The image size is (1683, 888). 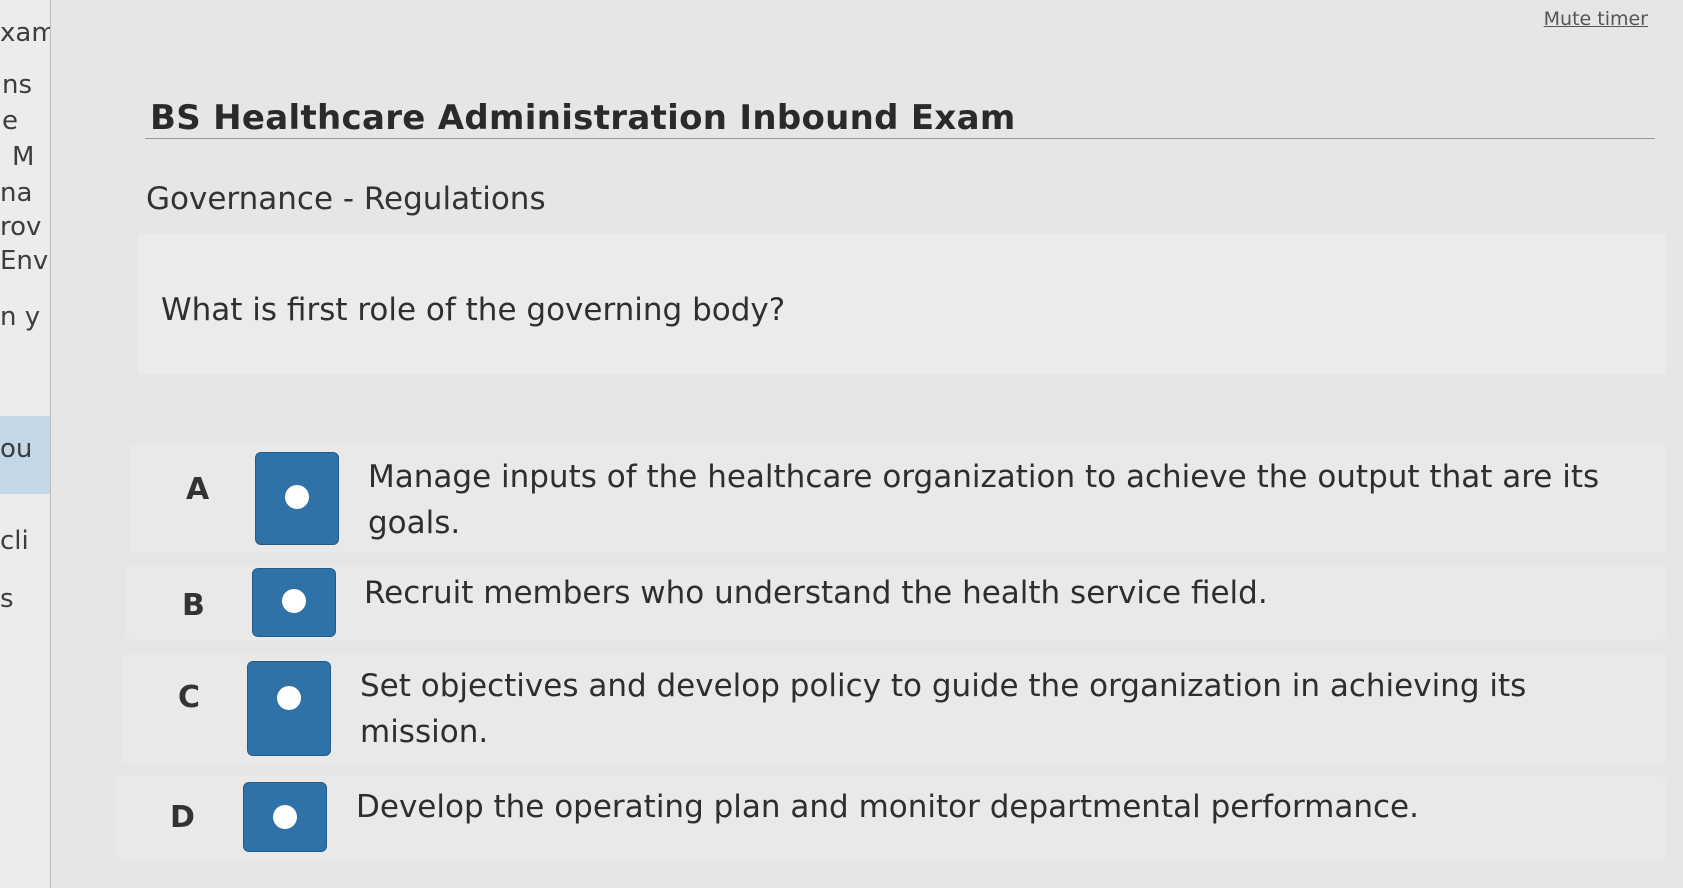 I want to click on sidebar-item-11: s, so click(x=7, y=599).